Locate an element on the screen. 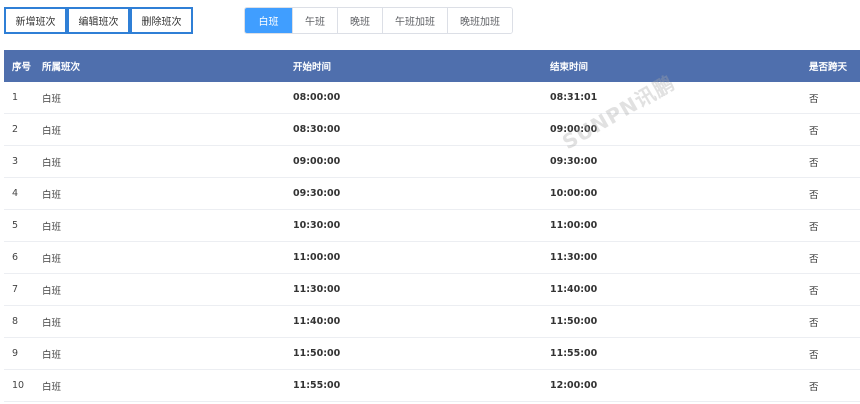 Image resolution: width=860 pixels, height=404 pixels. cell-index: 1 is located at coordinates (15, 97).